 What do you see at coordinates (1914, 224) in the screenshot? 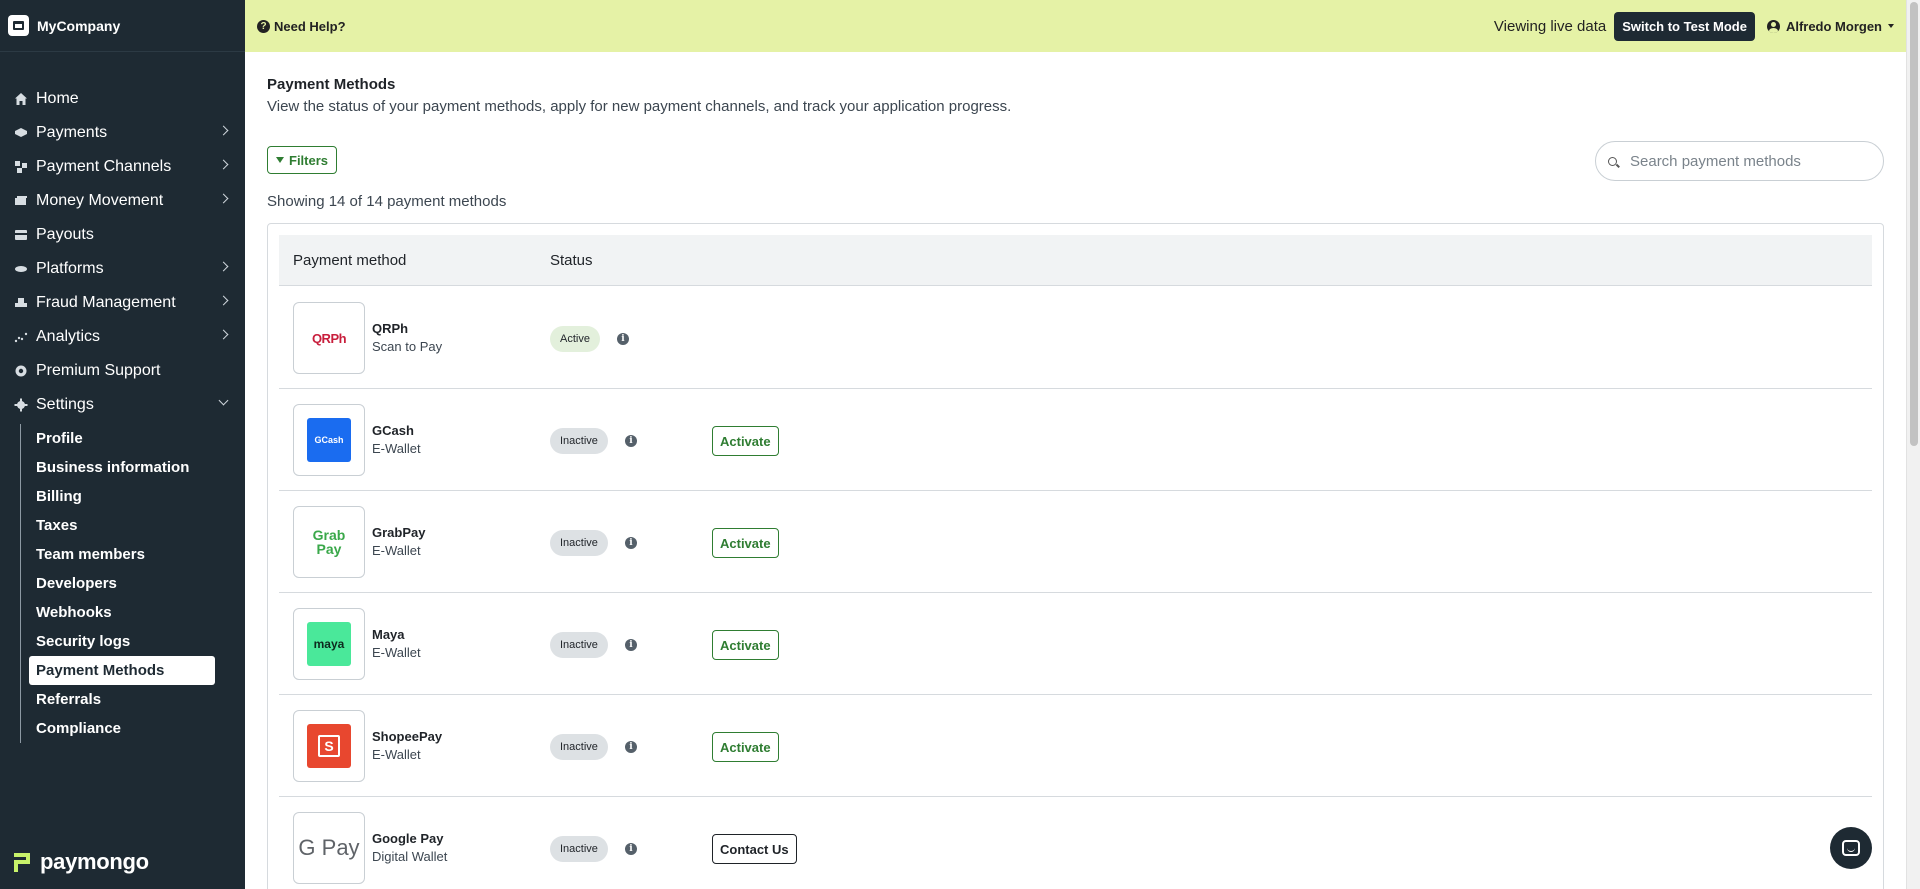
I see `scrollbar-thumb` at bounding box center [1914, 224].